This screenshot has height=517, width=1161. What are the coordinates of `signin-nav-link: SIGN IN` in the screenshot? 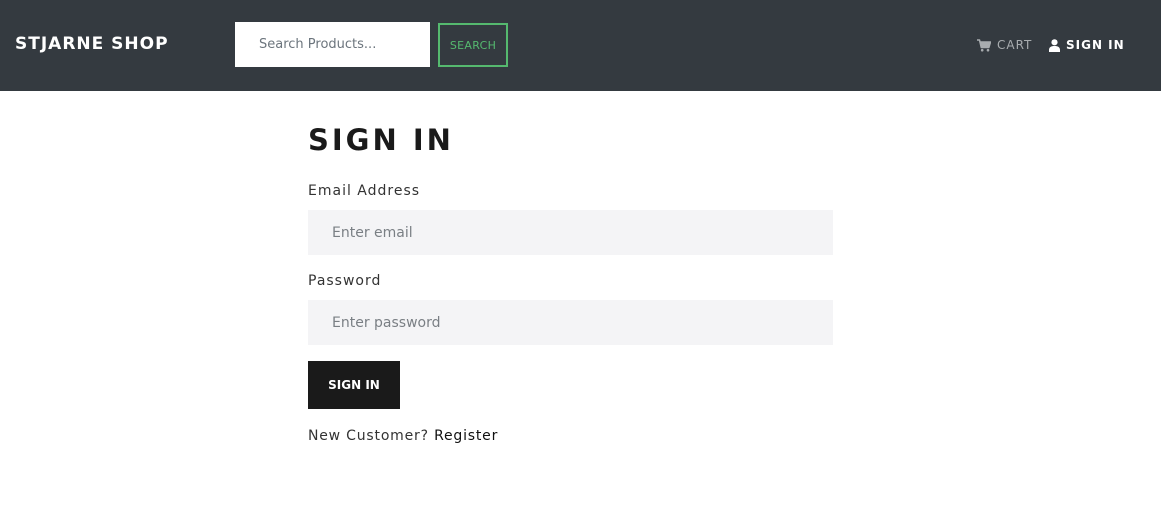 It's located at (1087, 45).